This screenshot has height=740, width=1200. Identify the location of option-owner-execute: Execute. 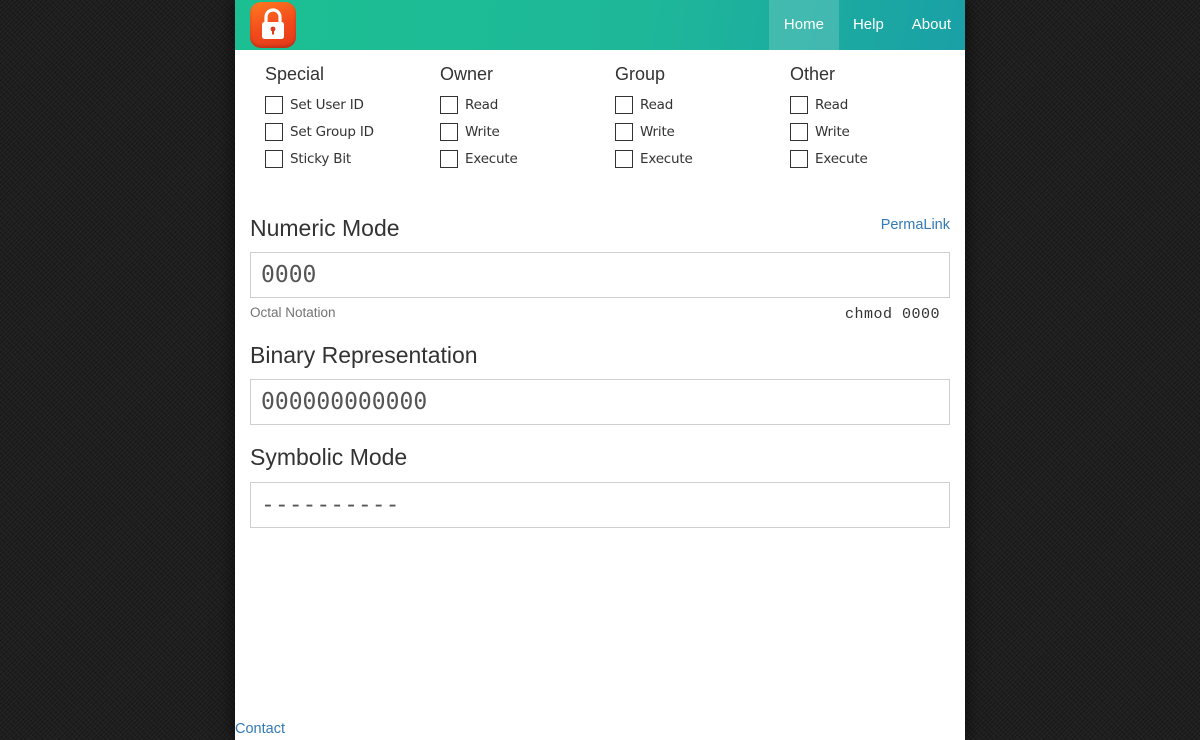
(479, 159).